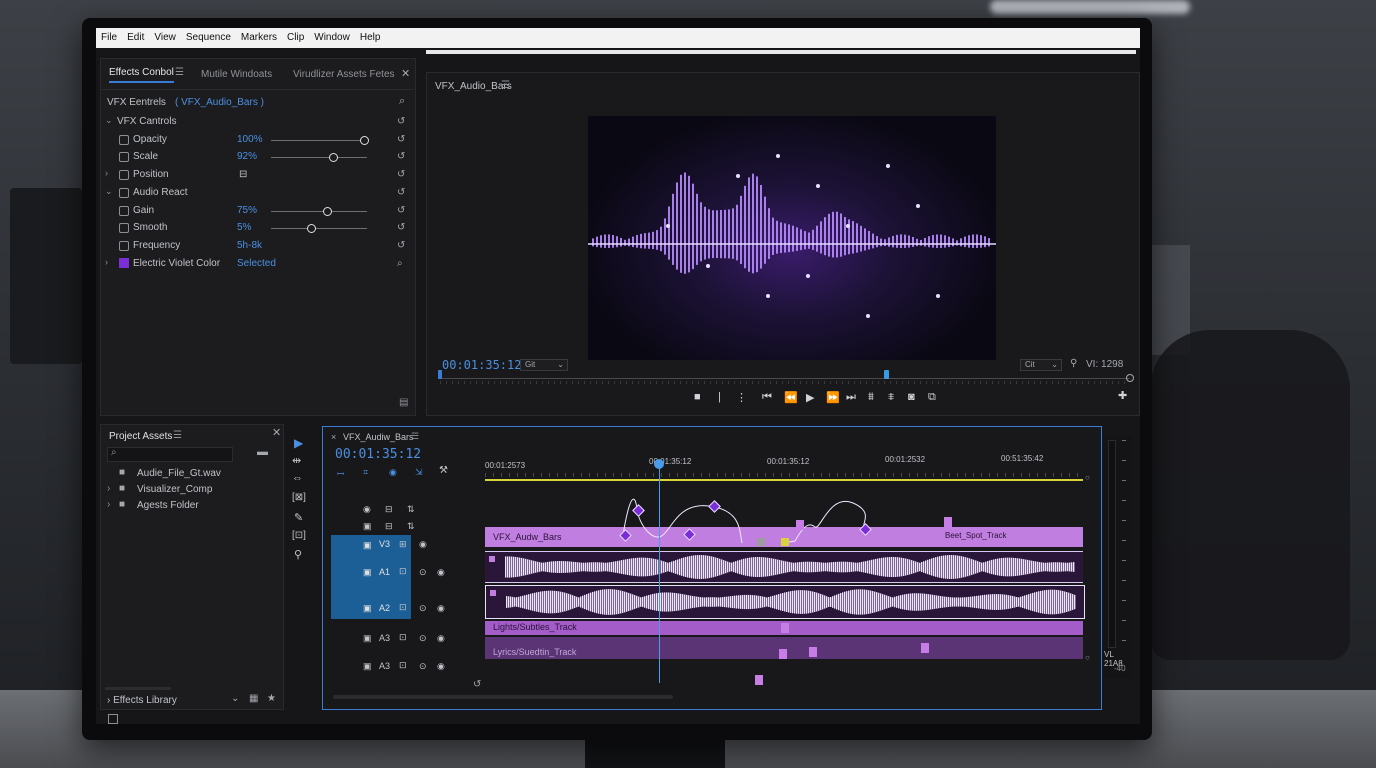  I want to click on work-area-bar, so click(784, 480).